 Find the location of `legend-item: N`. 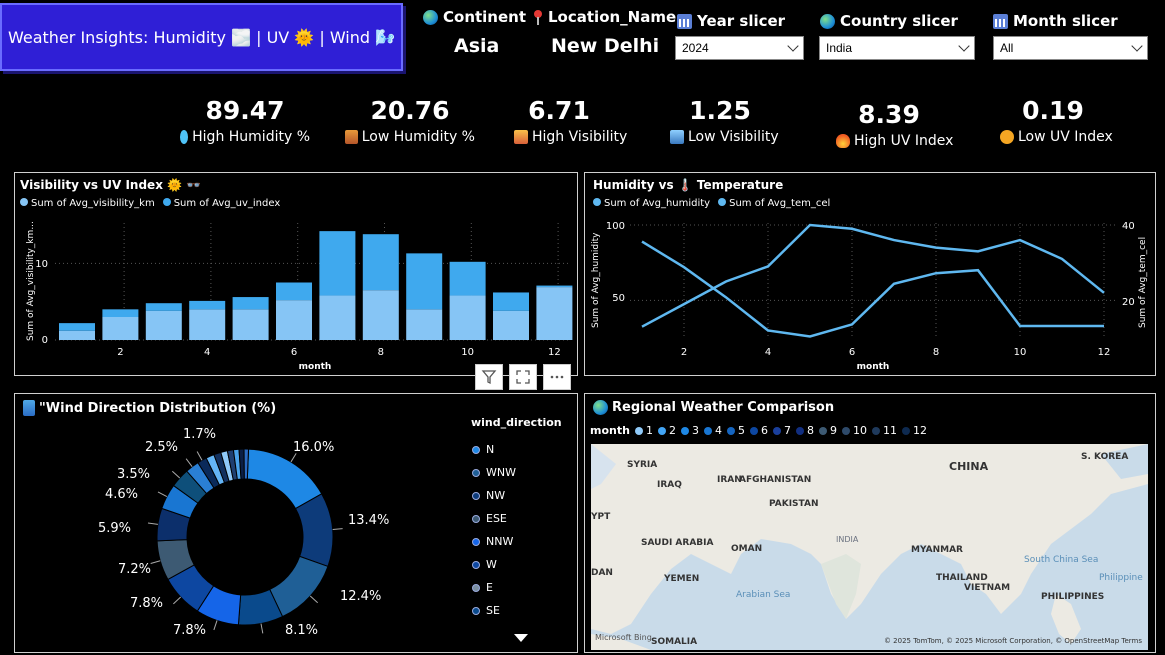

legend-item: N is located at coordinates (494, 449).